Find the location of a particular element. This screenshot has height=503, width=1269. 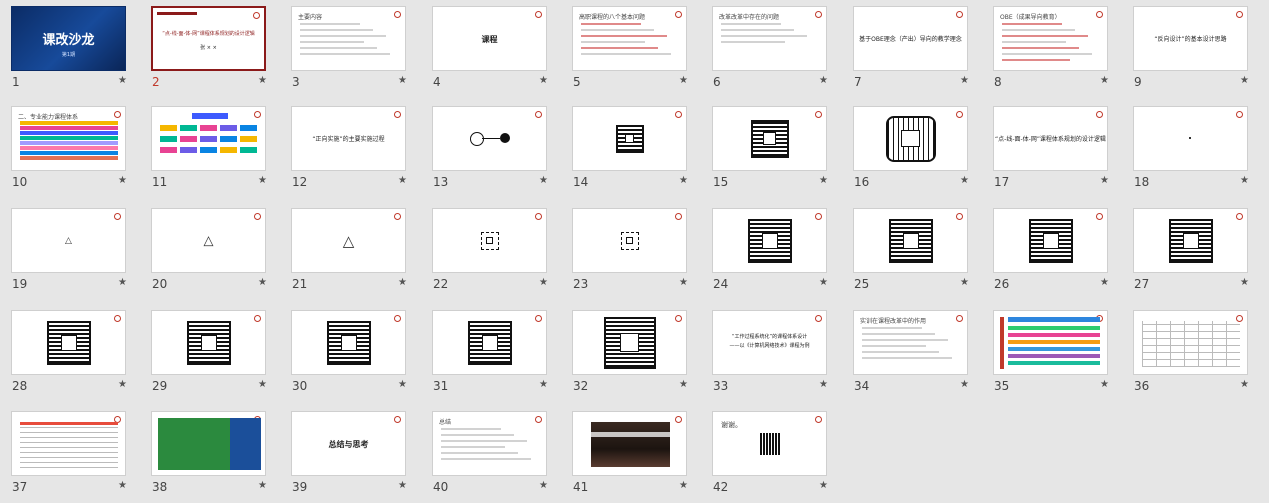

slide-thumbnail-item: 41 ★ is located at coordinates (624, 451).